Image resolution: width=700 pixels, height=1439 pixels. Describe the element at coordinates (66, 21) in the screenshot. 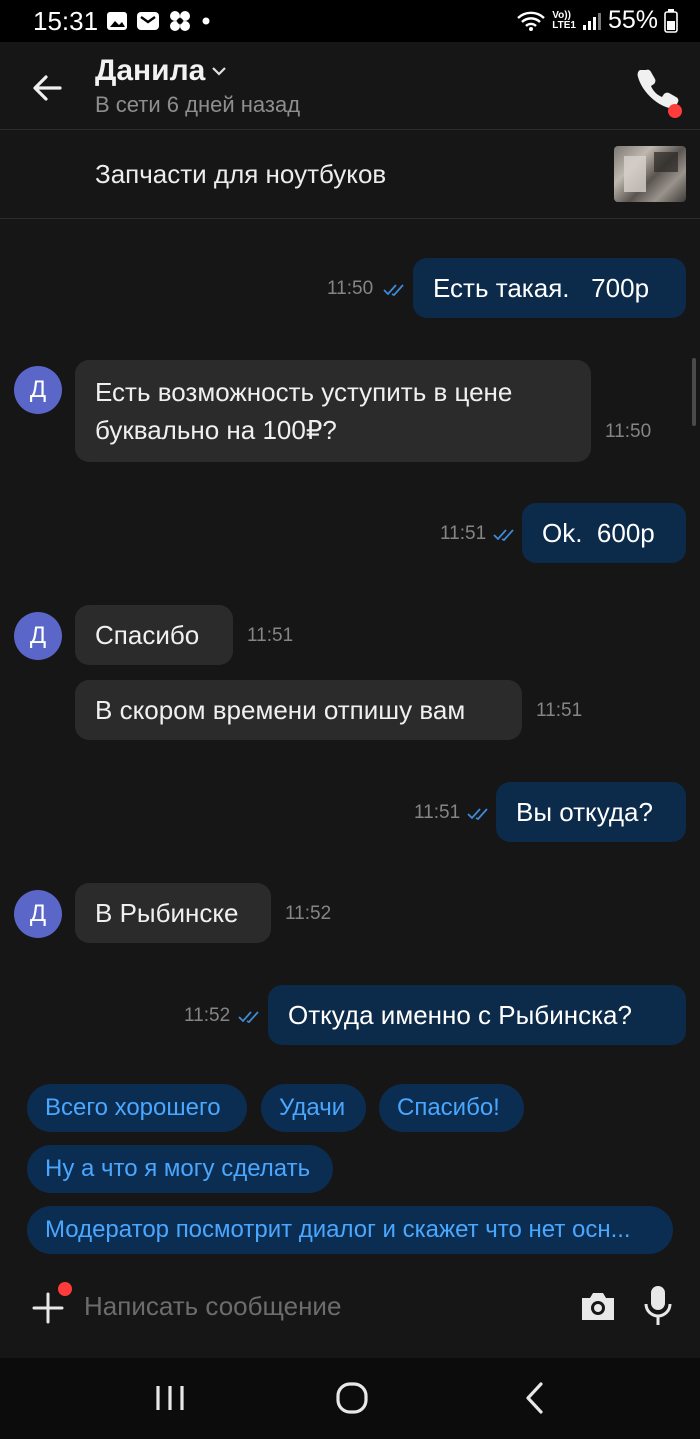

I see `status-time: 15:31` at that location.